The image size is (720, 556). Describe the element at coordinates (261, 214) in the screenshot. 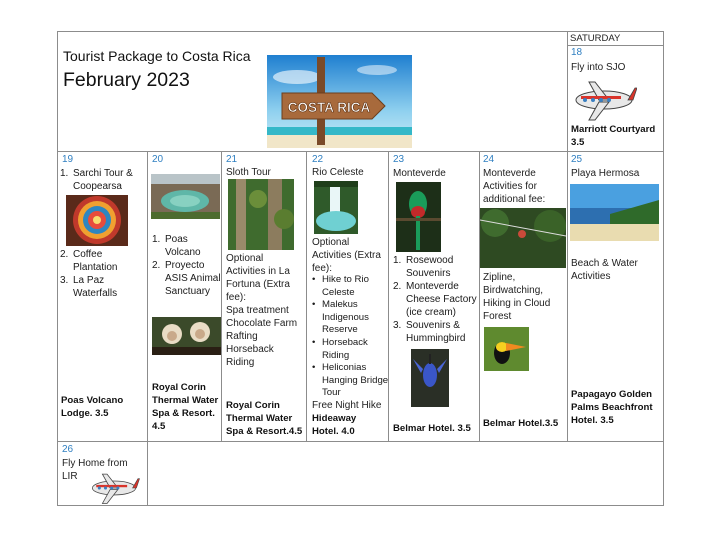

I see `sloth-tree-image` at that location.